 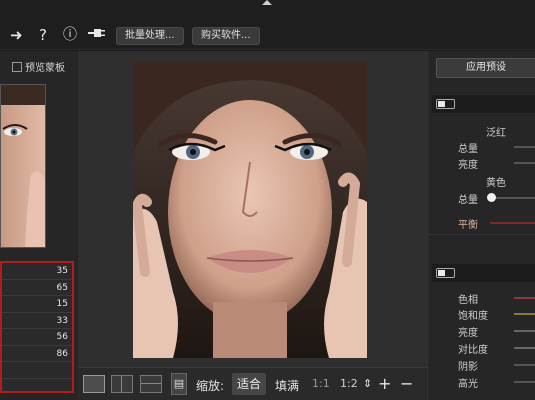 What do you see at coordinates (468, 149) in the screenshot?
I see `amount-label: 总量` at bounding box center [468, 149].